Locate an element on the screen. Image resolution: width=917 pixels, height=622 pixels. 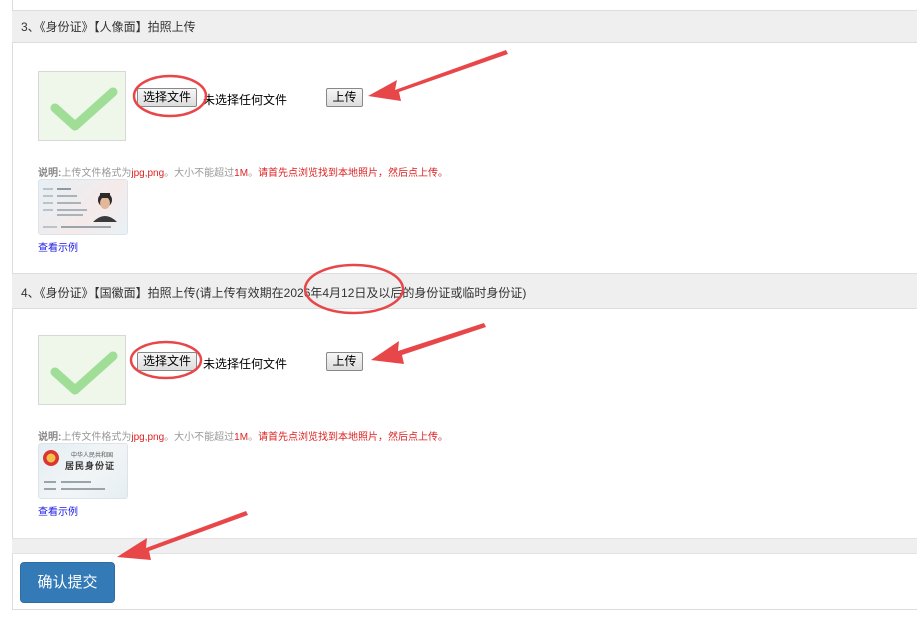
annotation-arrow-upload-portrait is located at coordinates (438, 75).